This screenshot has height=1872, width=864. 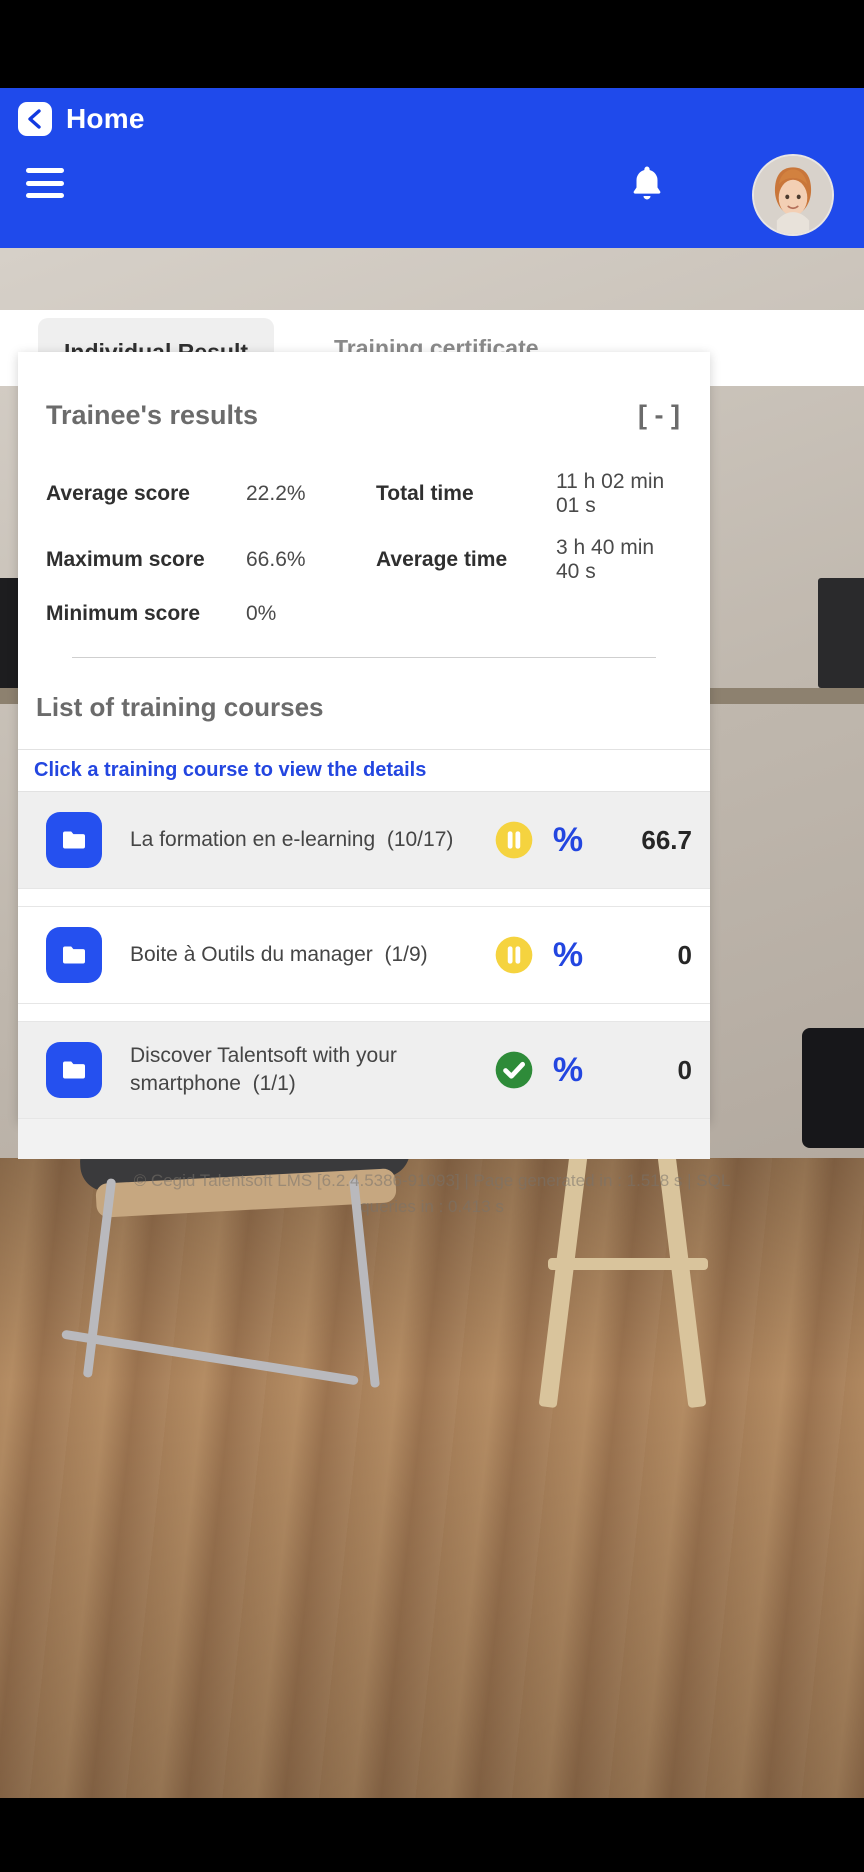 I want to click on collapse-toggle: [ - ], so click(x=659, y=415).